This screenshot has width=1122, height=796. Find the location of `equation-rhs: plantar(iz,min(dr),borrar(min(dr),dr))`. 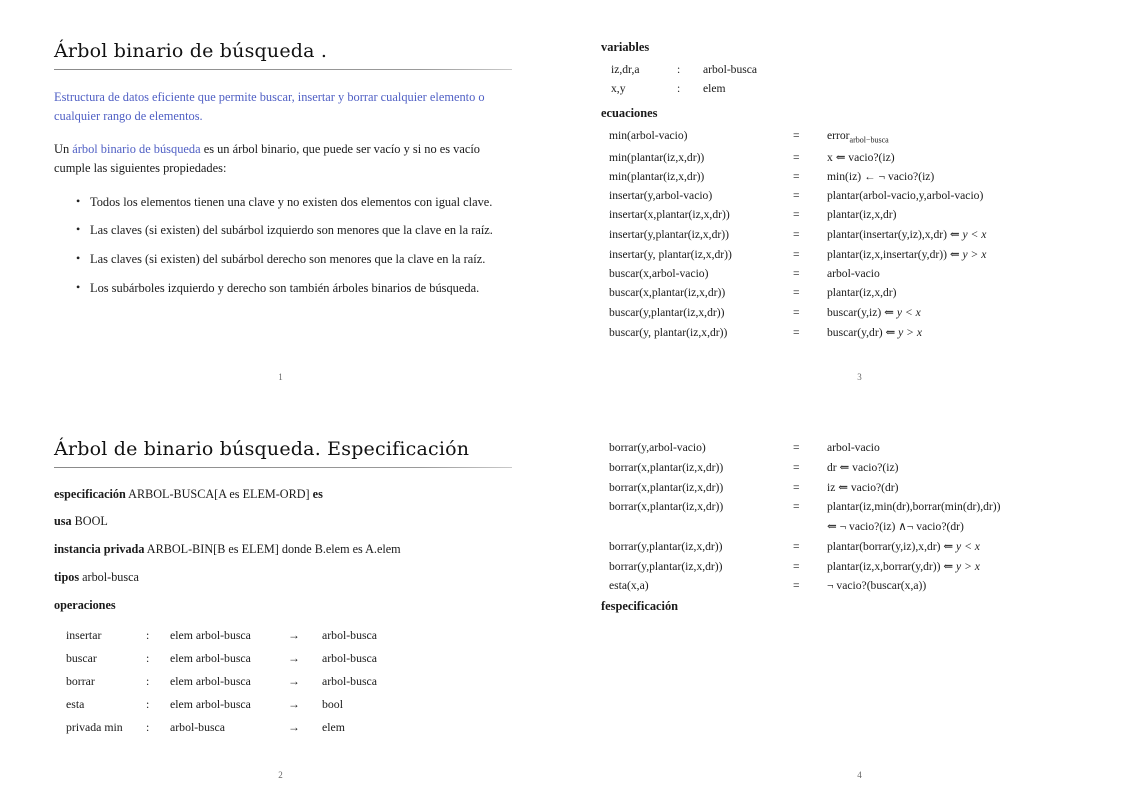

equation-rhs: plantar(iz,min(dr),borrar(min(dr),dr)) is located at coordinates (914, 506).